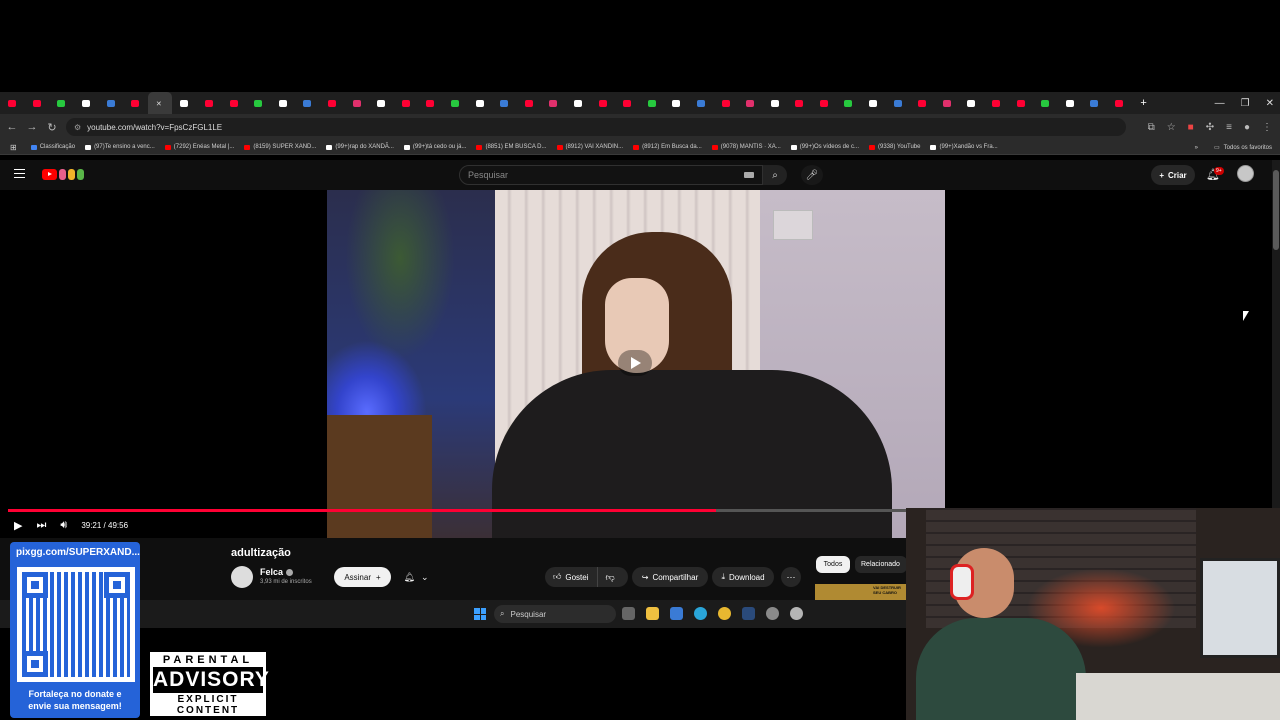 The height and width of the screenshot is (720, 1280). What do you see at coordinates (860, 592) in the screenshot?
I see `related-thumbnail: VAI DESTRUIR SEU CABRO` at bounding box center [860, 592].